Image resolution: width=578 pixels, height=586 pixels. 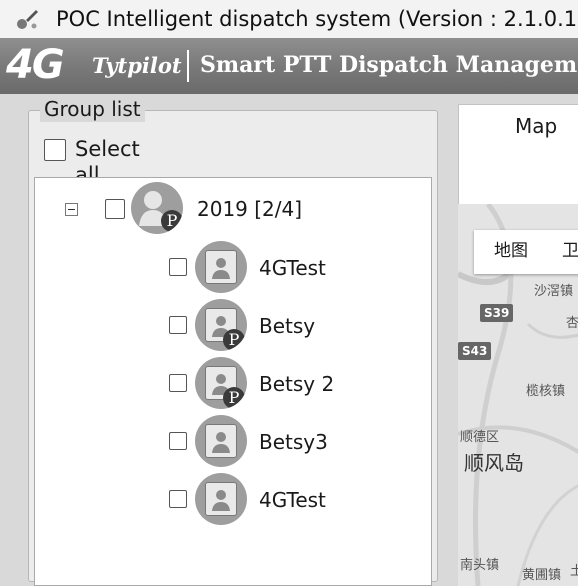 I want to click on member-row: P Betsy, so click(x=289, y=326).